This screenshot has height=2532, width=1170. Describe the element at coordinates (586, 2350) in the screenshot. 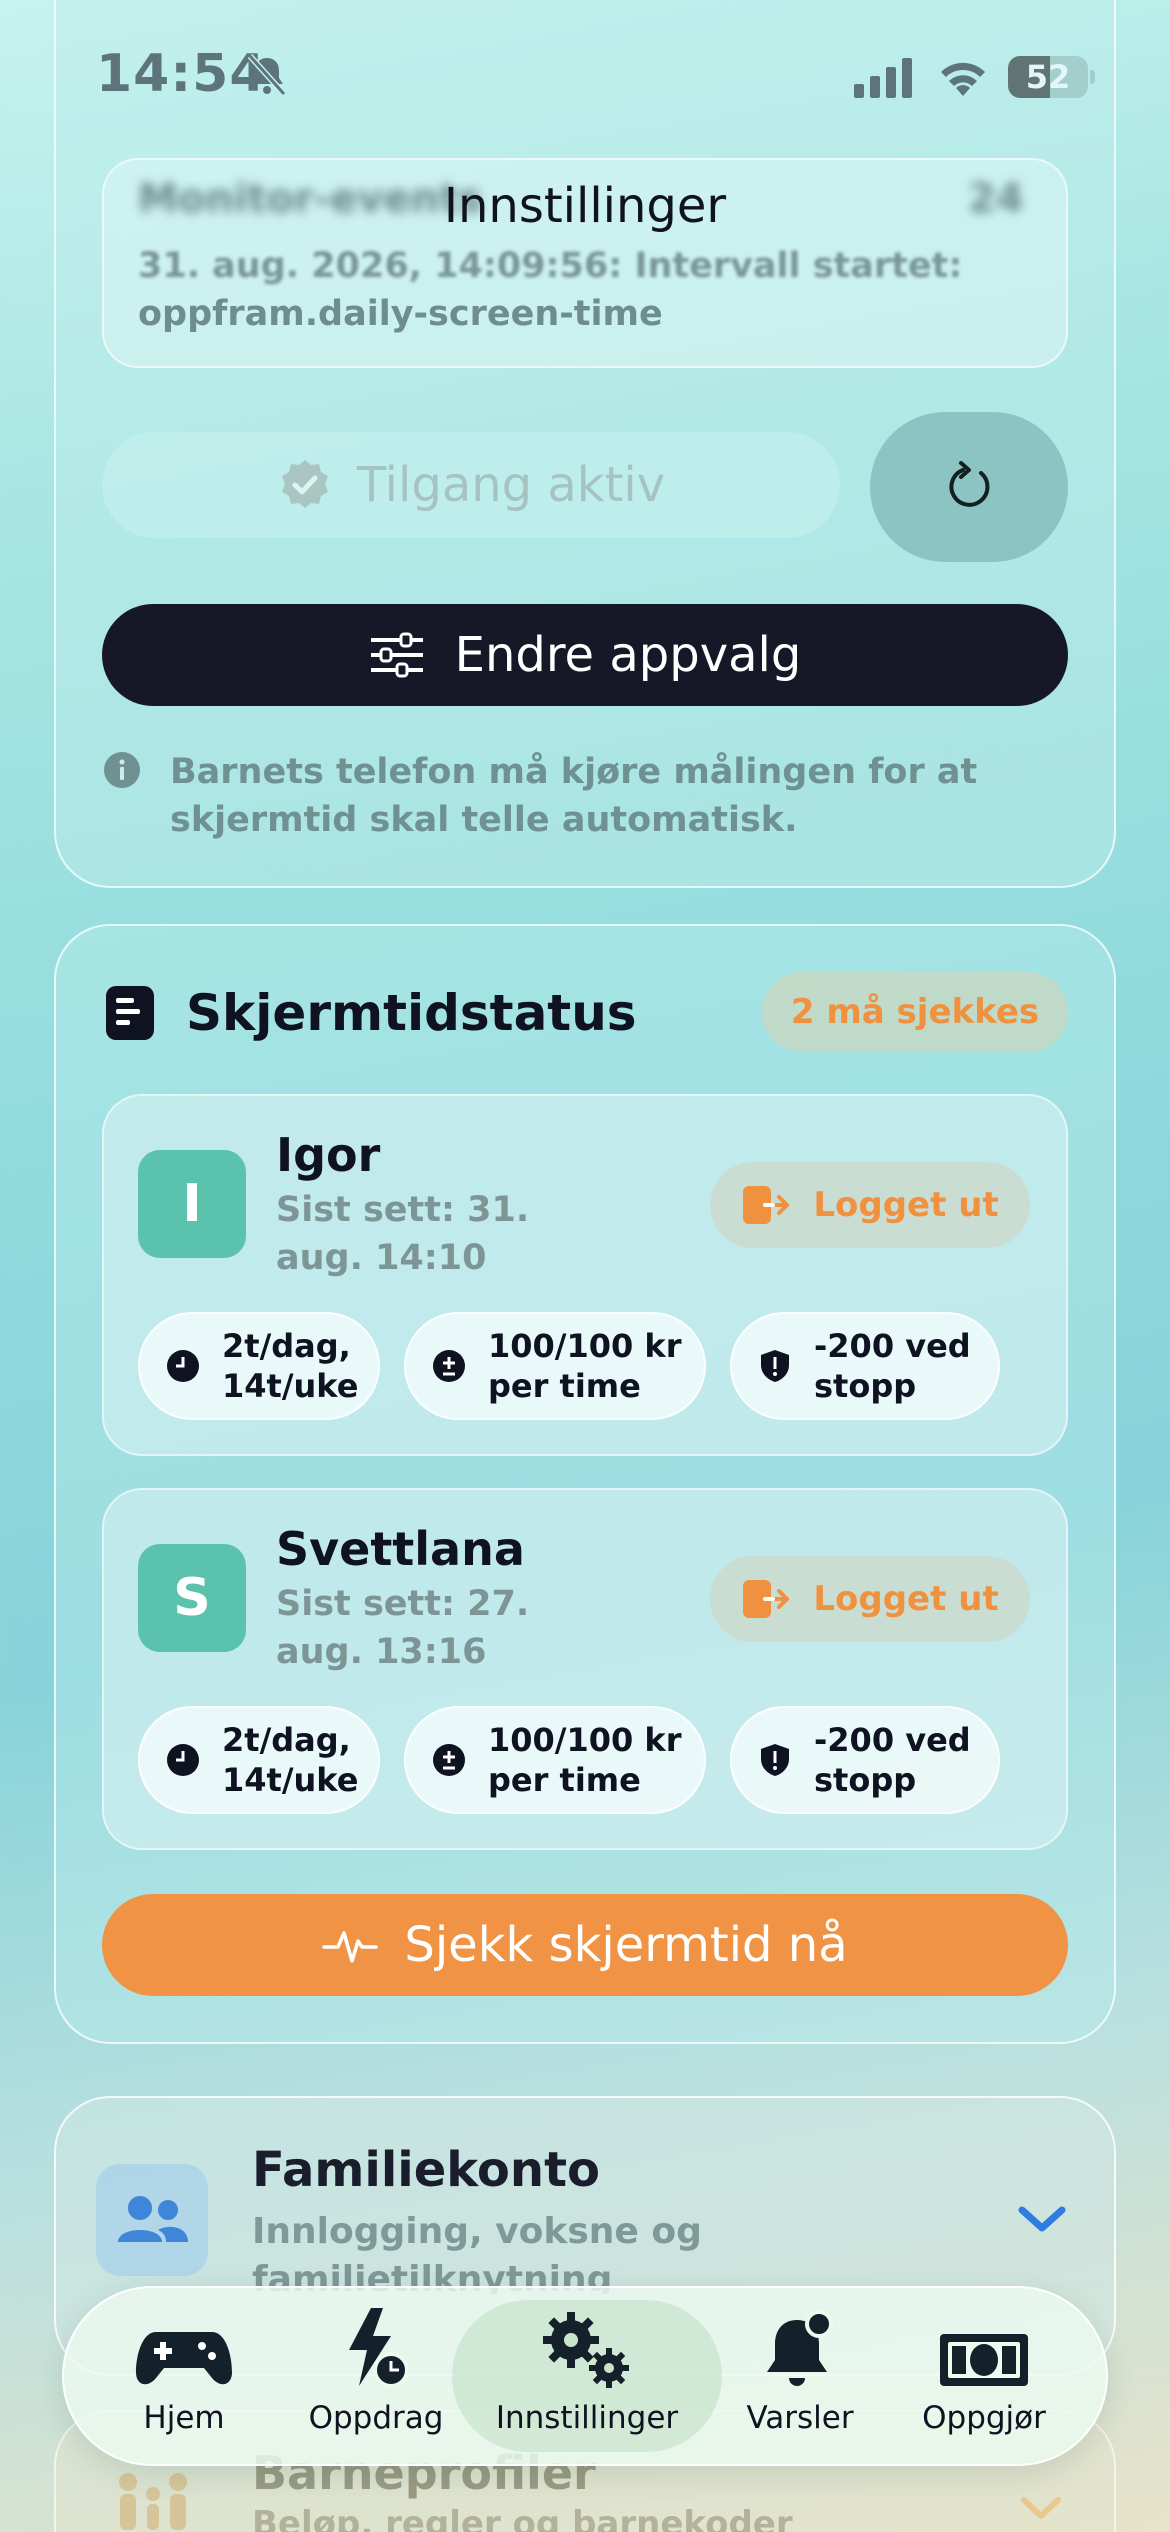

I see `gears-icon` at that location.